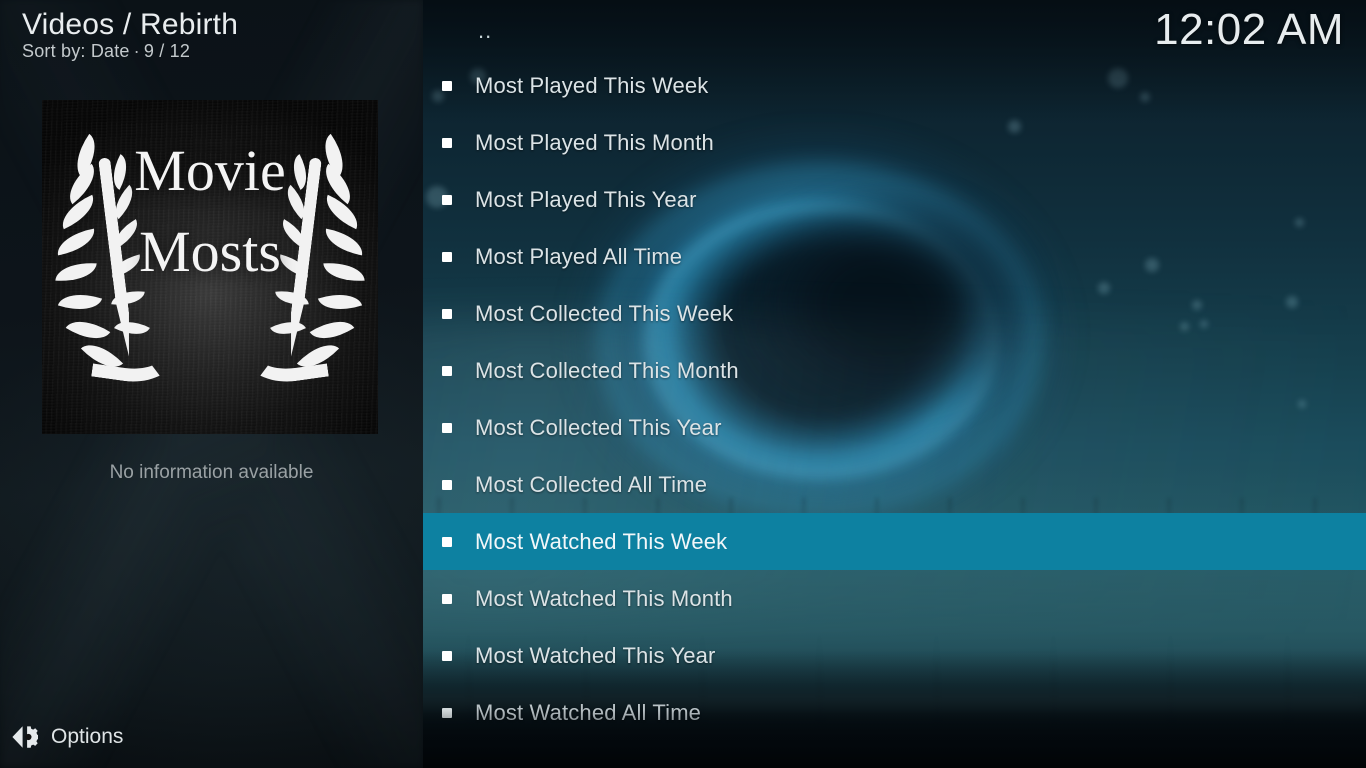 The image size is (1366, 768). Describe the element at coordinates (76, 51) in the screenshot. I see `sort-label: Sort by: Date` at that location.